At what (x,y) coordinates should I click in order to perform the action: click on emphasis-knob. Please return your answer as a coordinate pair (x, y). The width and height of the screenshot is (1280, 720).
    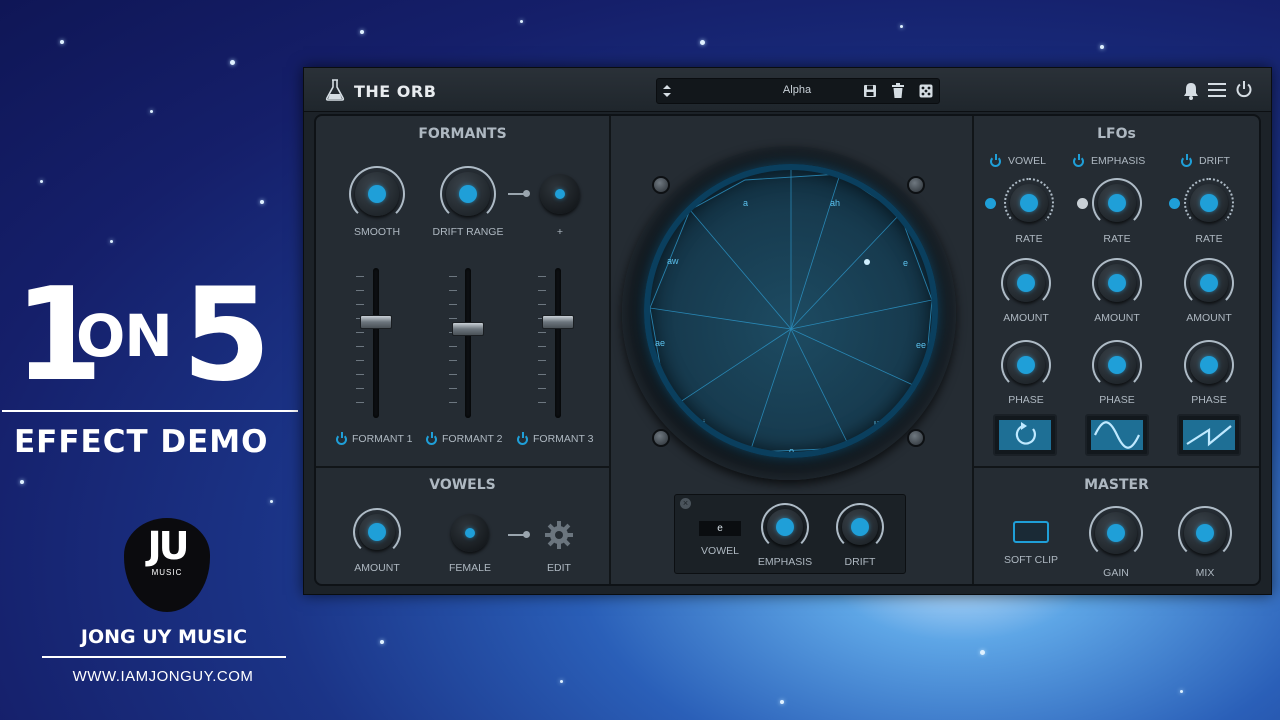
    Looking at the image, I should click on (785, 527).